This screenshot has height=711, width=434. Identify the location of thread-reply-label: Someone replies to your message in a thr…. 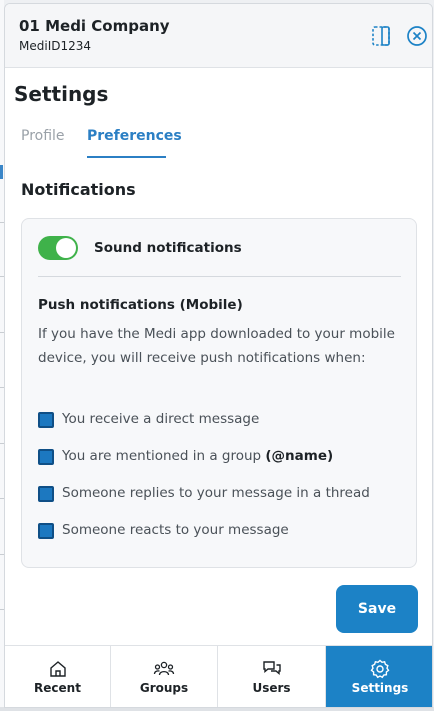
(216, 493).